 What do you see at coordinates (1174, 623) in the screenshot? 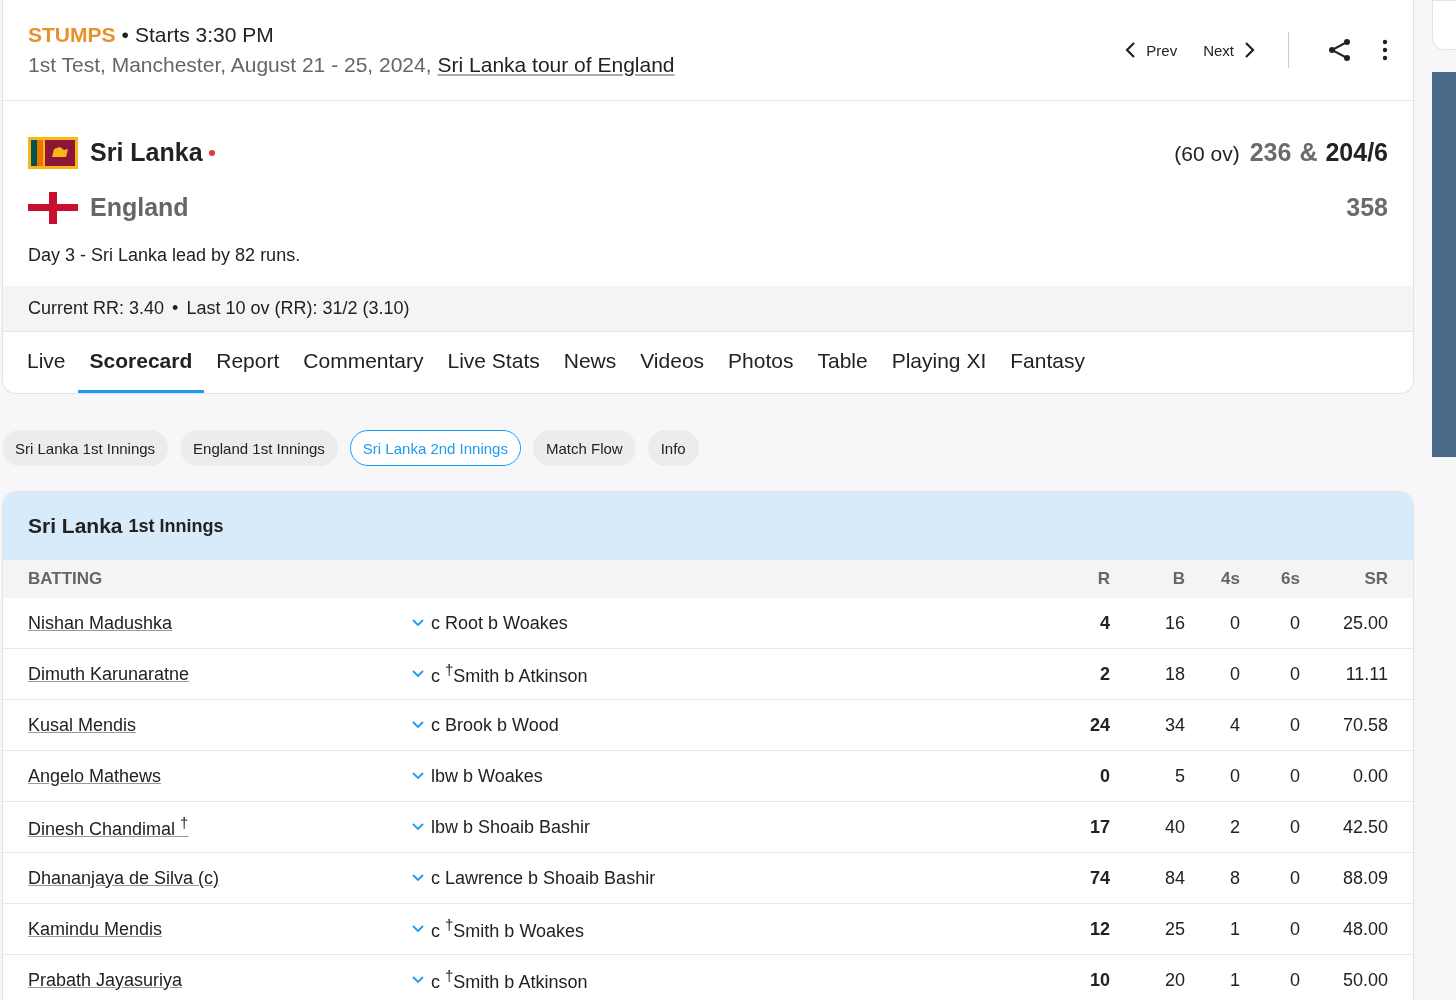
I see `table-cell-text: 16` at bounding box center [1174, 623].